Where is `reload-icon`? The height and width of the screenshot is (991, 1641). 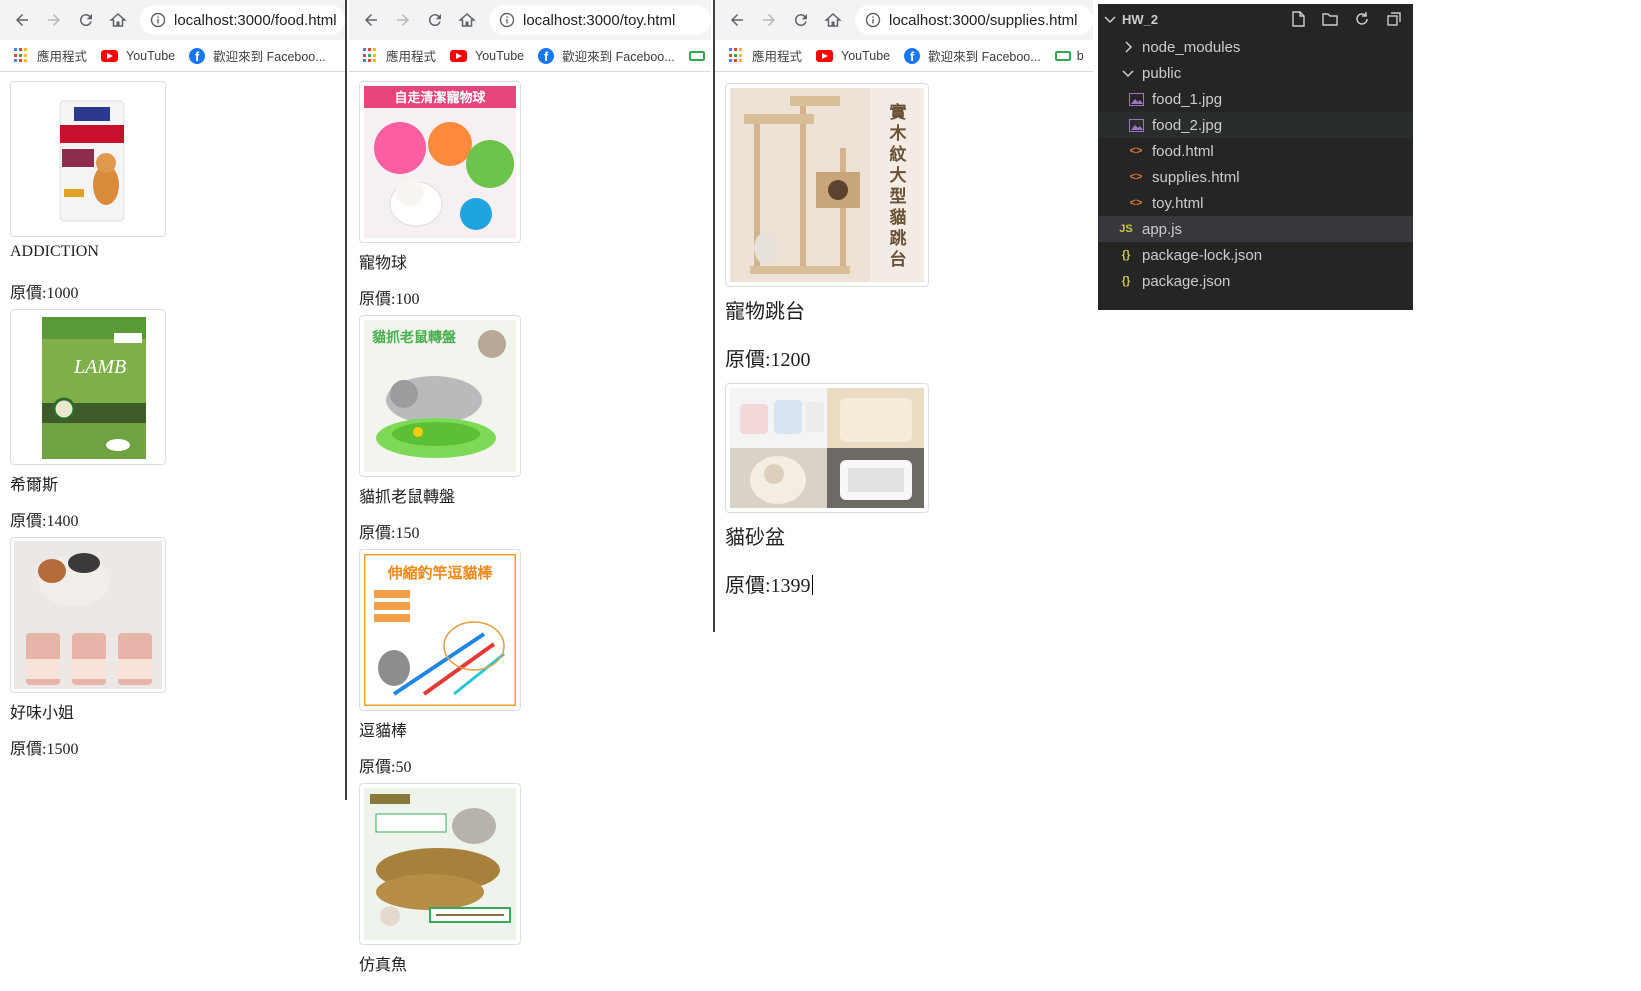
reload-icon is located at coordinates (85, 20).